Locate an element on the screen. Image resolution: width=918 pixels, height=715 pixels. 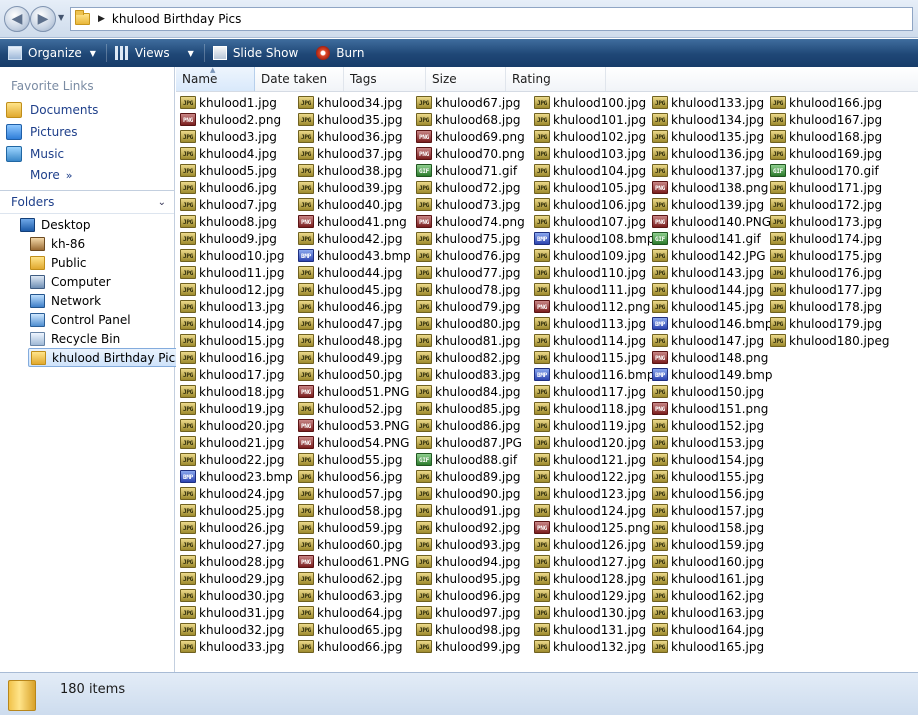
file-item: JPG khulood103.jpg is located at coordinates (590, 153).